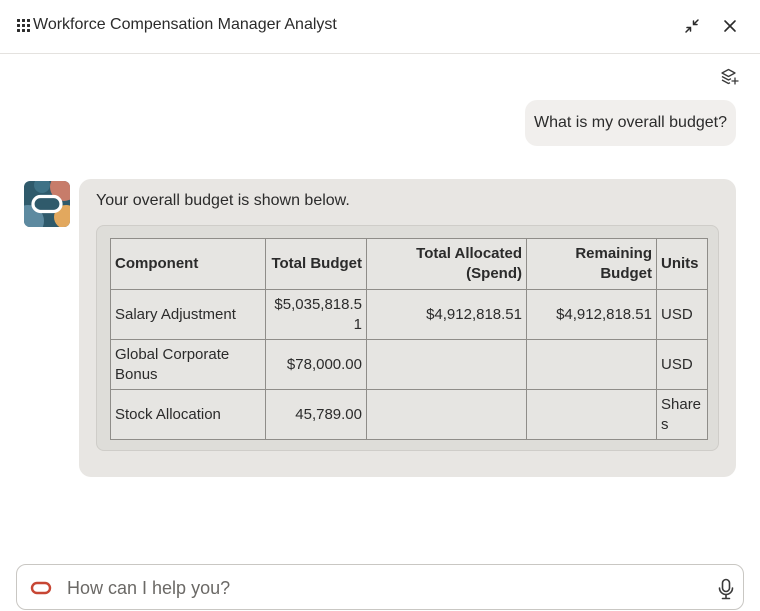  I want to click on cell-total-budget: $5,035,818.51, so click(316, 314).